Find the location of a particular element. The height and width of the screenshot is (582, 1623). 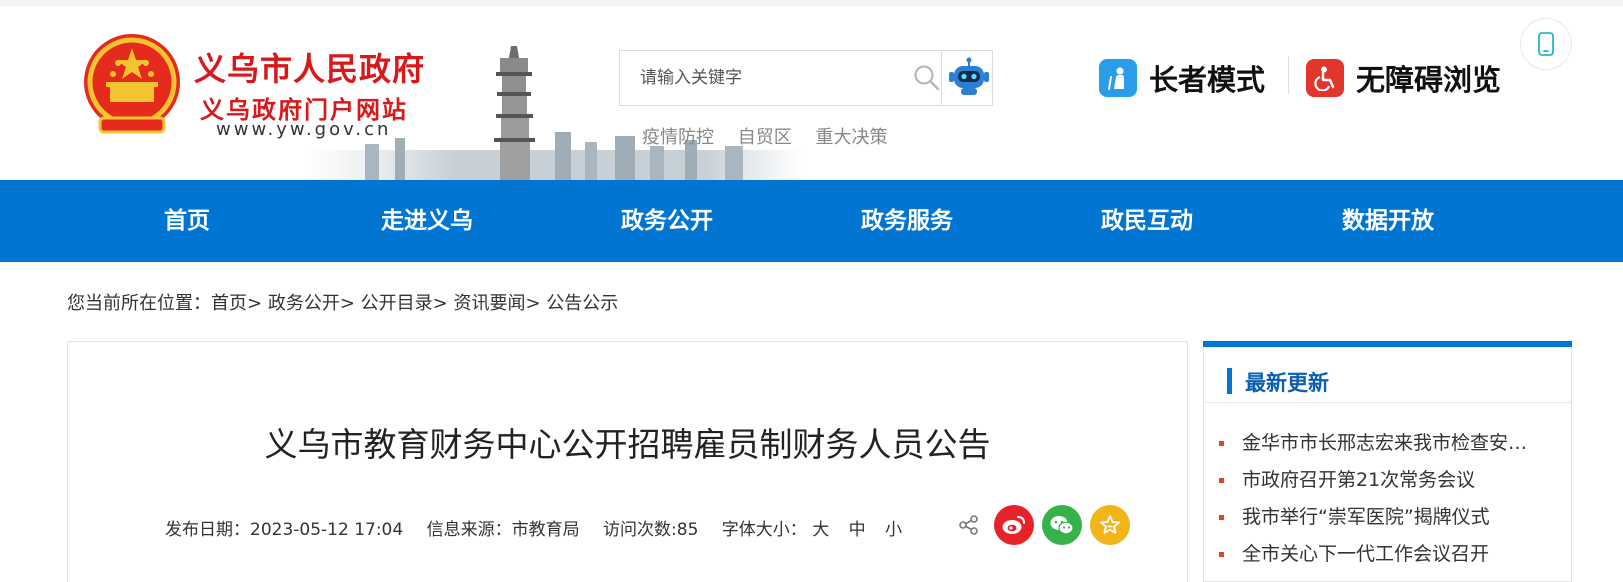

nav-item-open-data: 数据开放 is located at coordinates (1388, 221).